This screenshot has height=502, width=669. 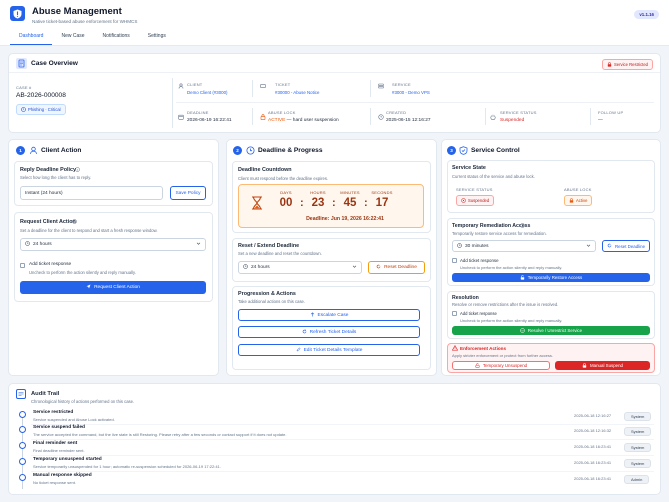 I want to click on tab-dashboard: Dashboard, so click(x=31, y=37).